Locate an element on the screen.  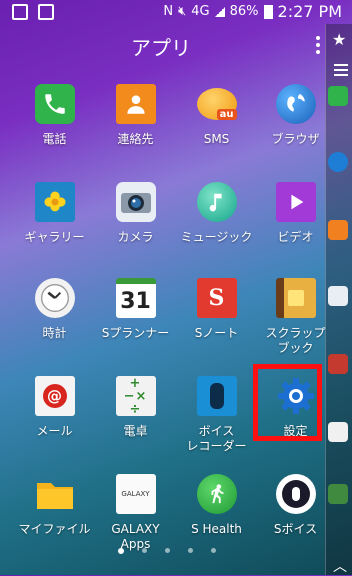
app-label: Sボイス is located at coordinates (295, 529).